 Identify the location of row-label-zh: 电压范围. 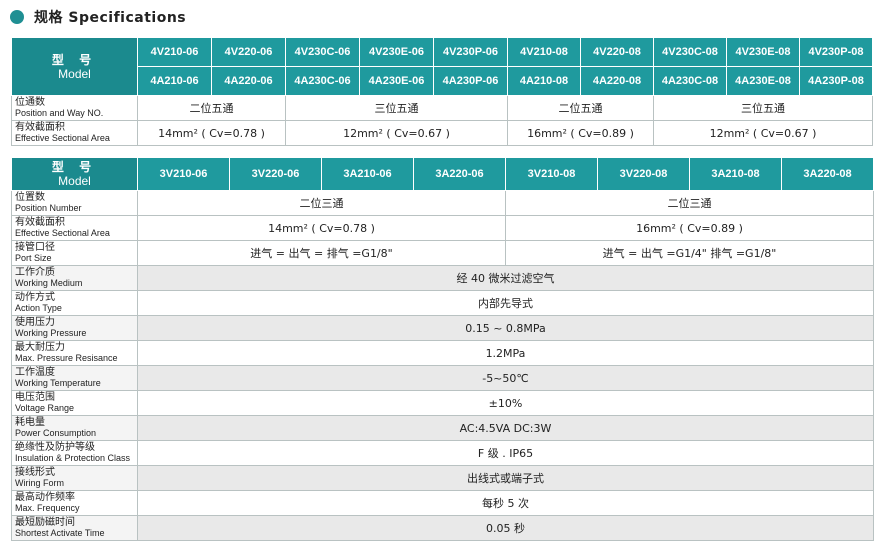
(35, 397).